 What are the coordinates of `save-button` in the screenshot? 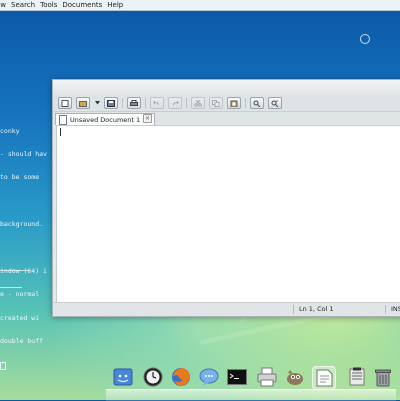 It's located at (111, 103).